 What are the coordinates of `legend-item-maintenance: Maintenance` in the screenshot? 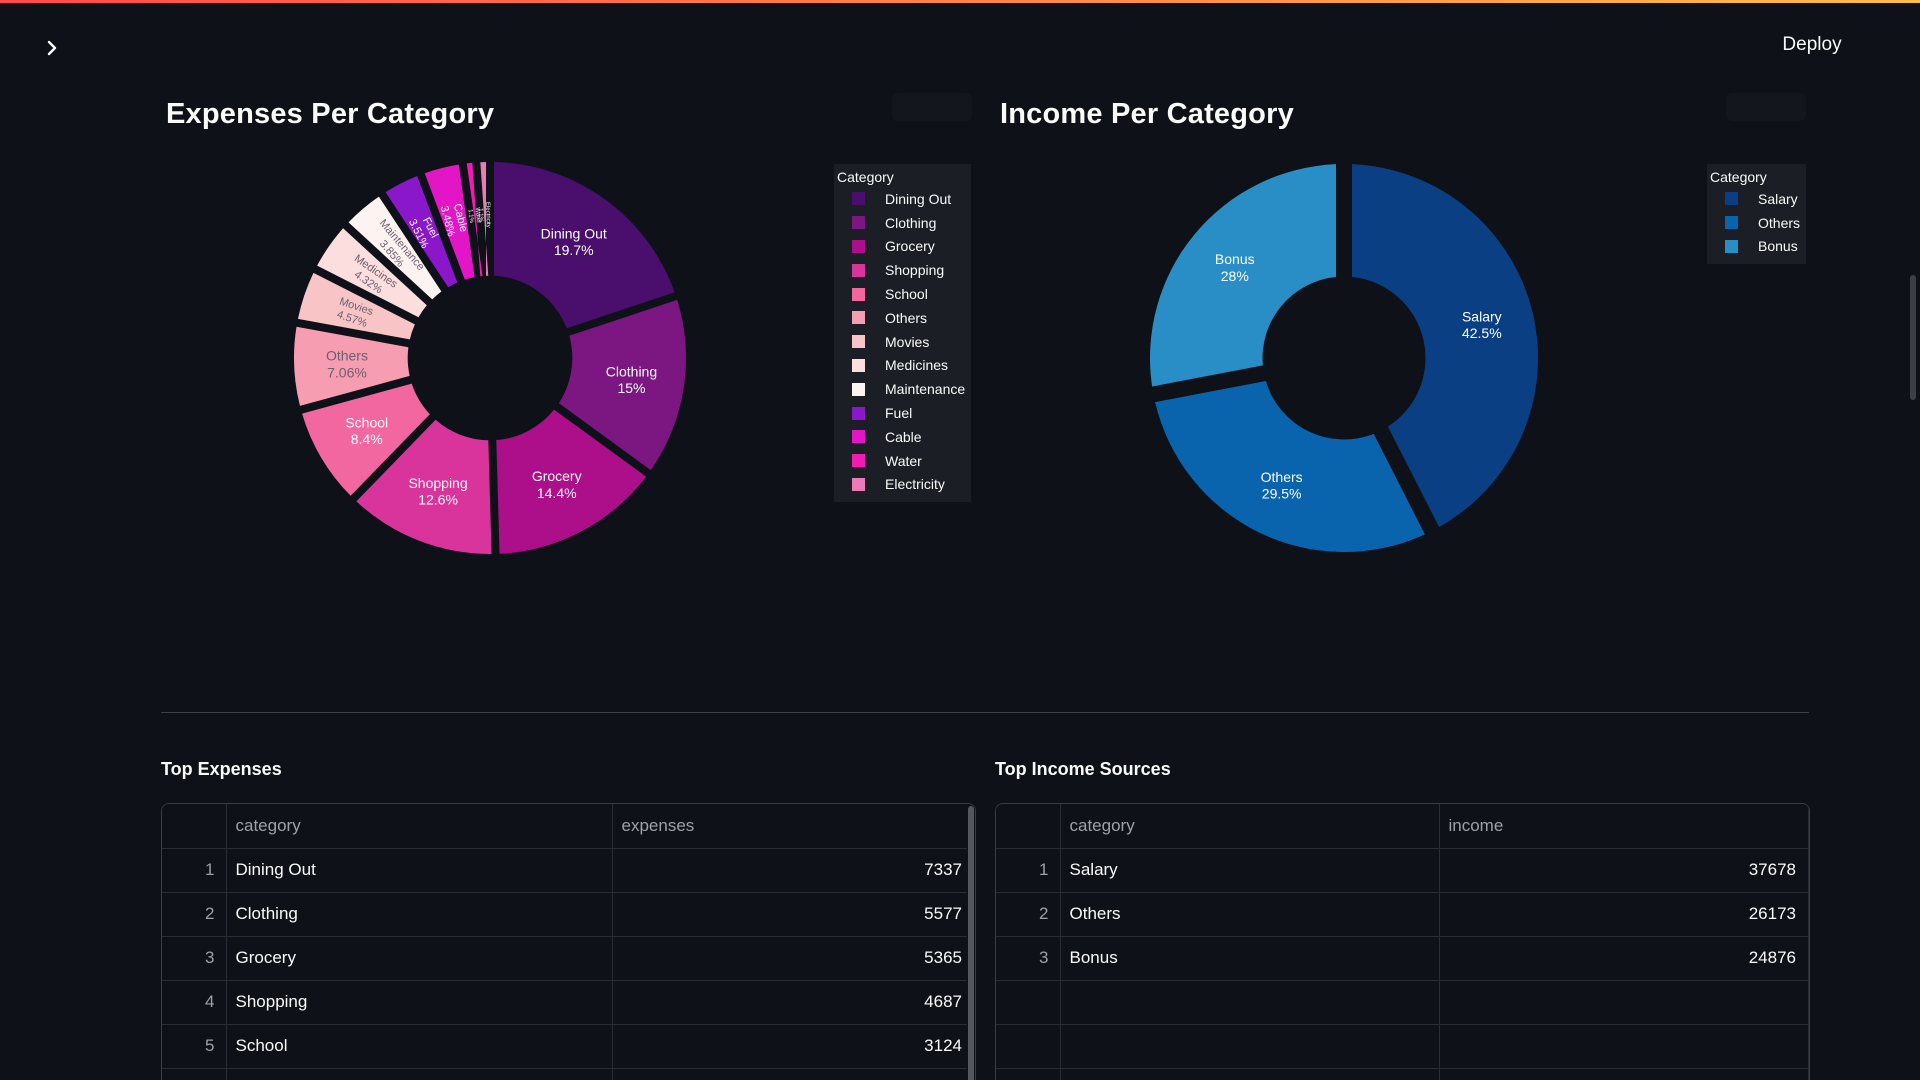 It's located at (901, 389).